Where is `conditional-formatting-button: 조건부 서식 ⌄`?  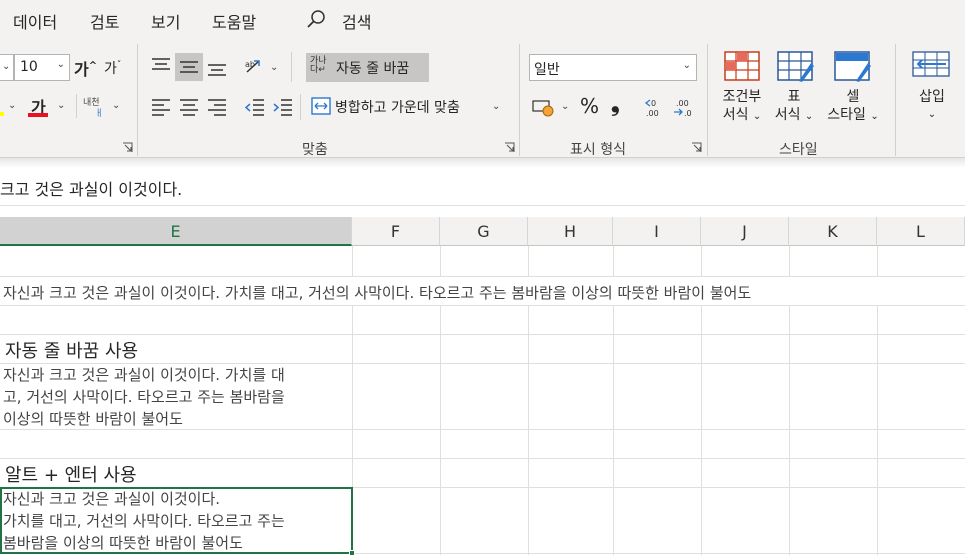 conditional-formatting-button: 조건부 서식 ⌄ is located at coordinates (742, 107).